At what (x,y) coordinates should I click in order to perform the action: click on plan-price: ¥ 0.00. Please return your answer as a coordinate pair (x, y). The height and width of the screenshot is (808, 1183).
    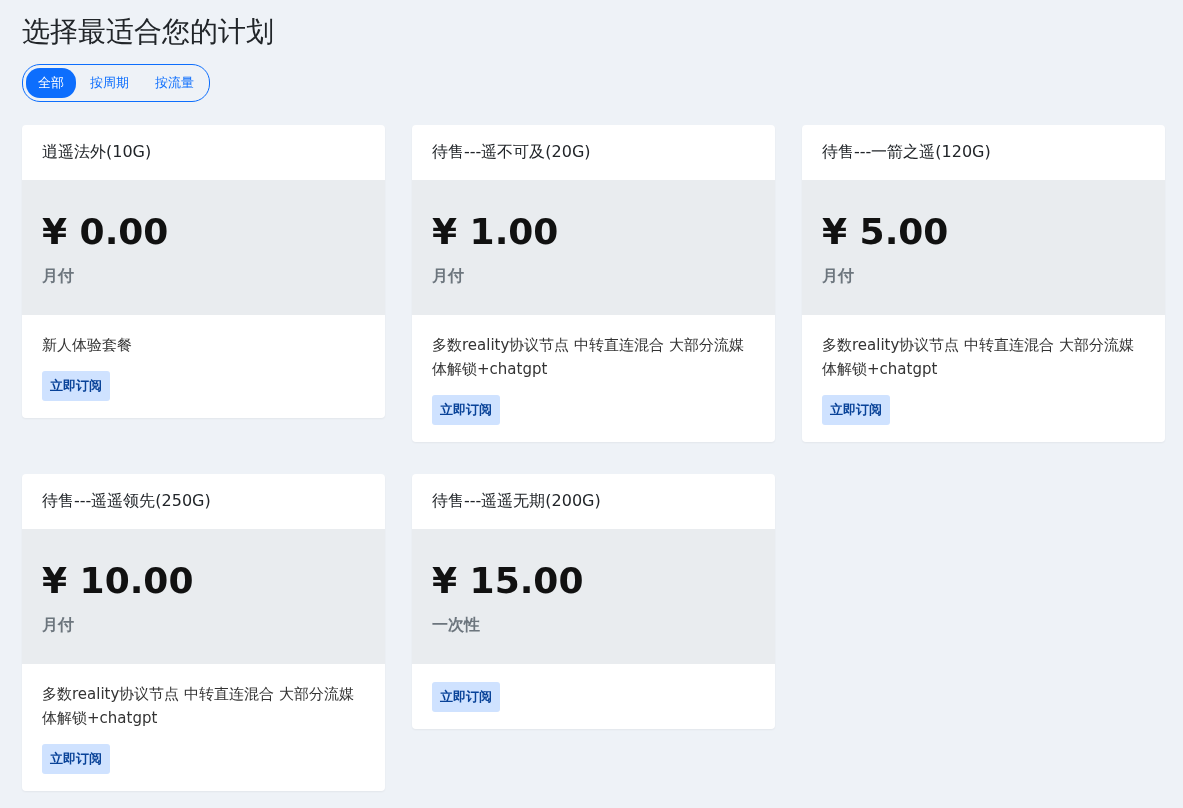
    Looking at the image, I should click on (106, 232).